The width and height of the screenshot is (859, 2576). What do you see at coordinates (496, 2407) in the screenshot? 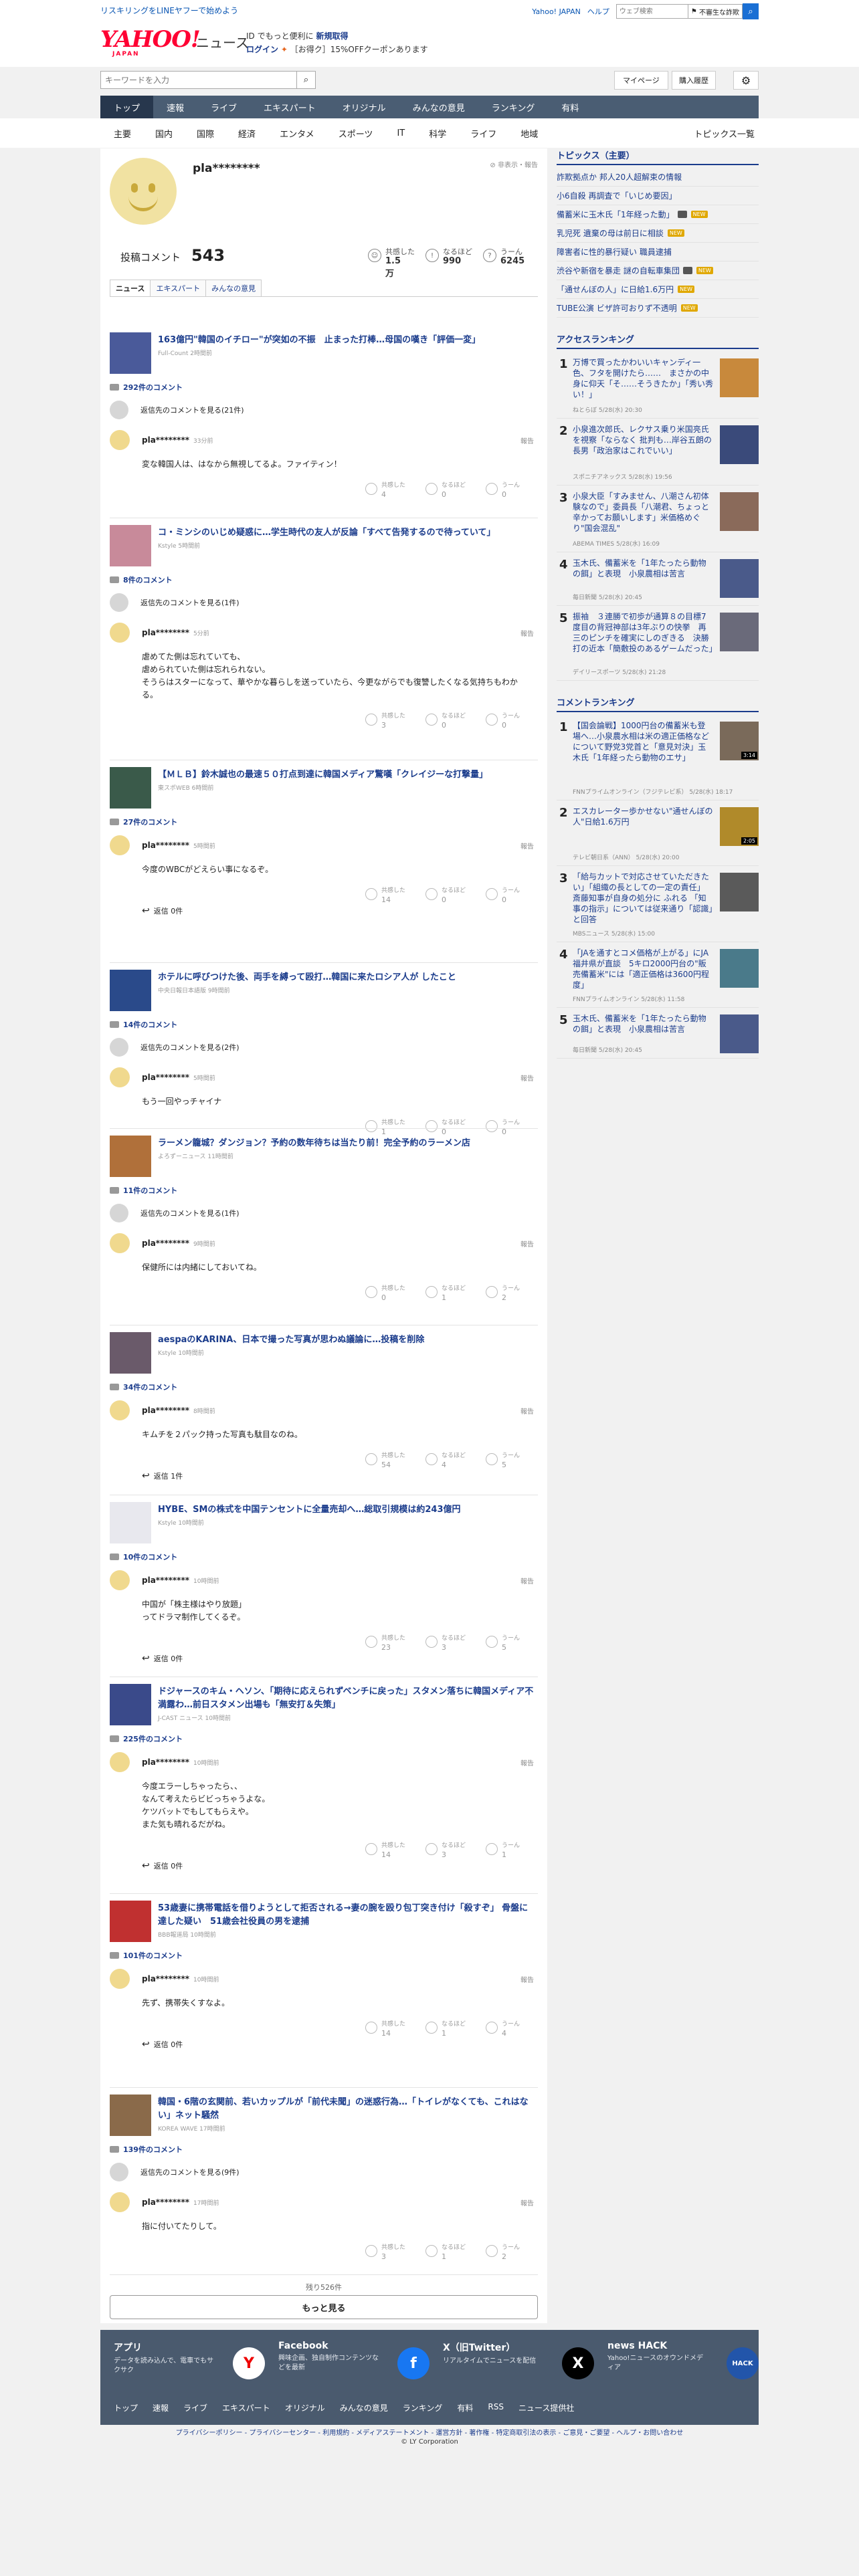
I see `footer-nav-link: RSS` at bounding box center [496, 2407].